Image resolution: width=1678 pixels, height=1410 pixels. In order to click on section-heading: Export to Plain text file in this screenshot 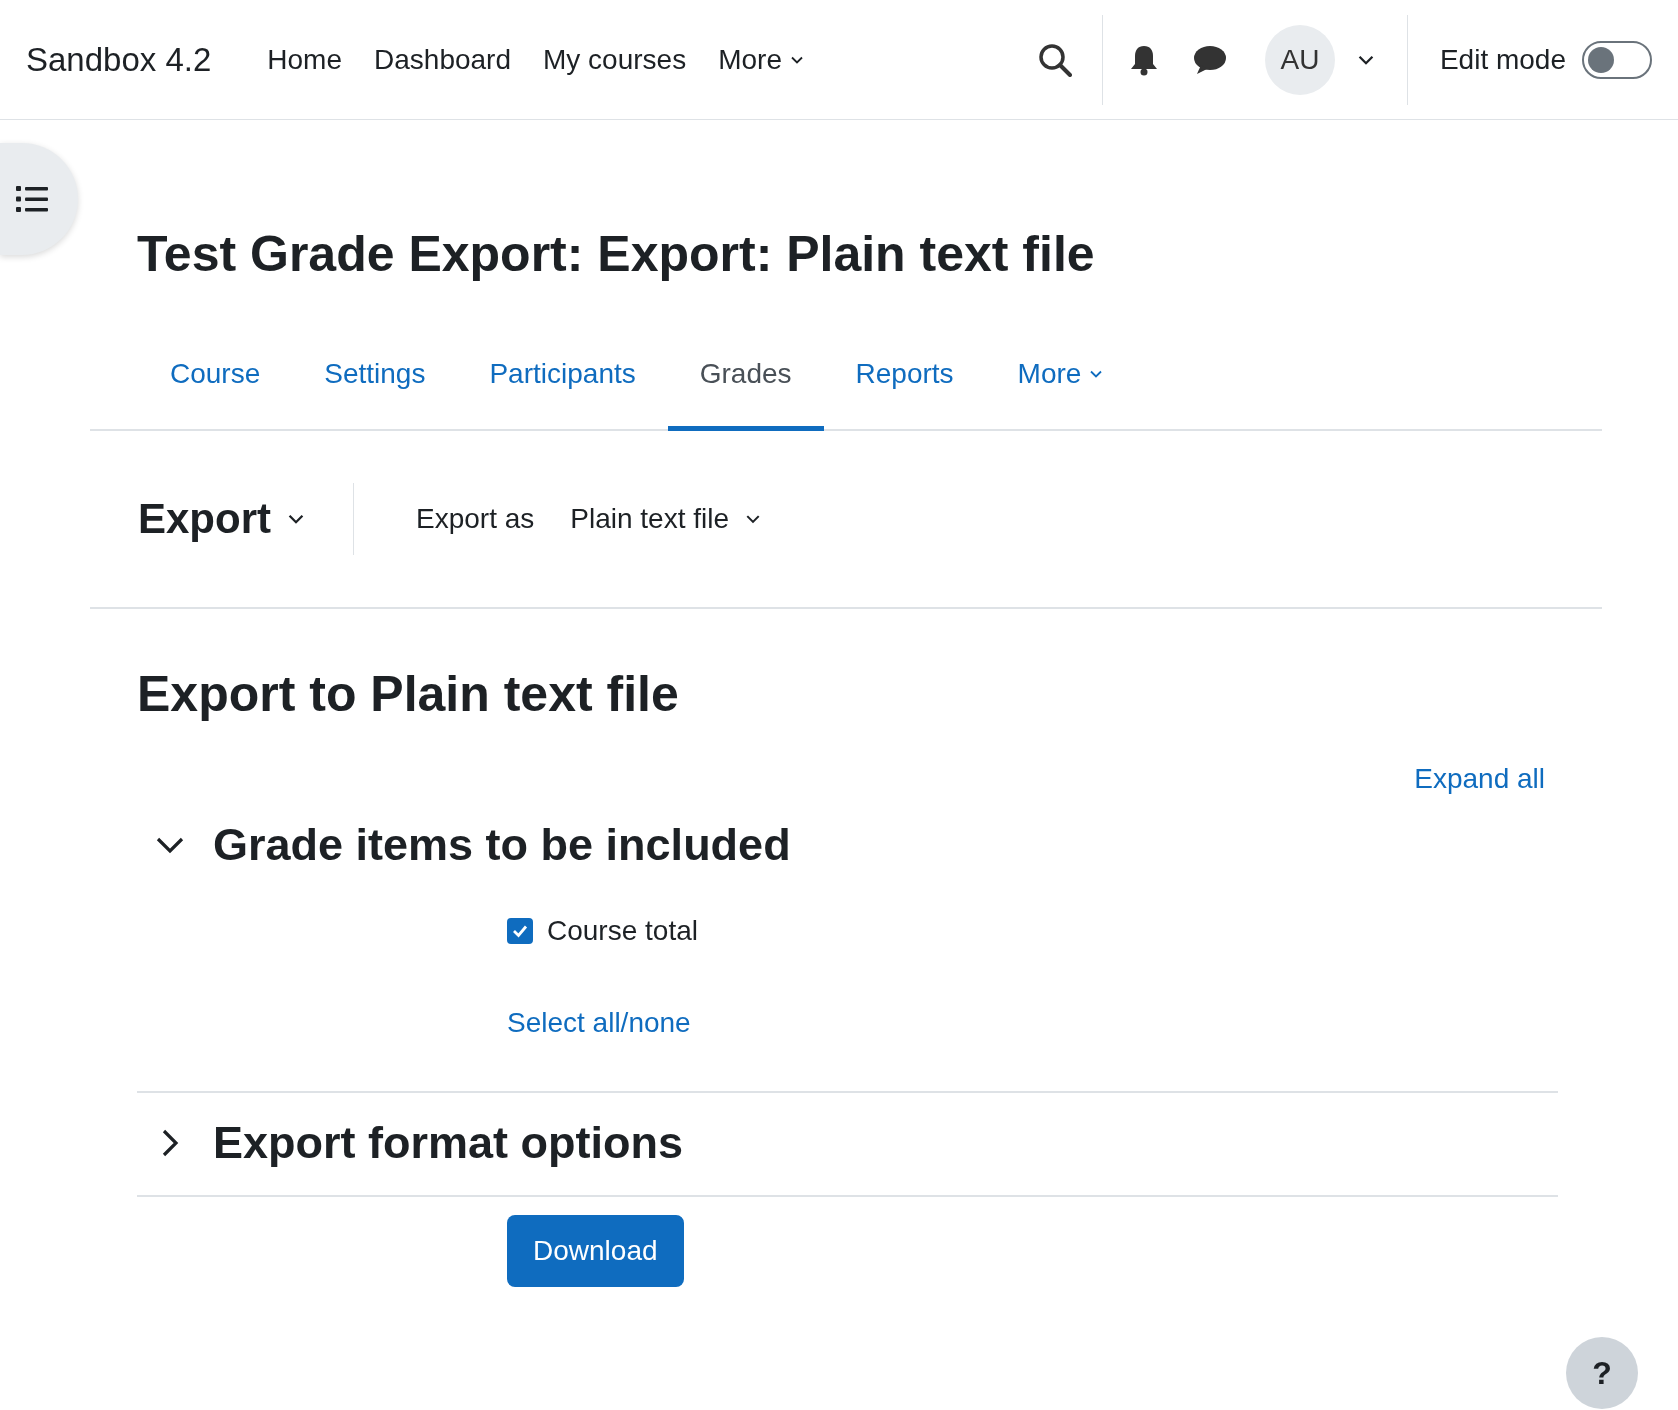, I will do `click(408, 694)`.